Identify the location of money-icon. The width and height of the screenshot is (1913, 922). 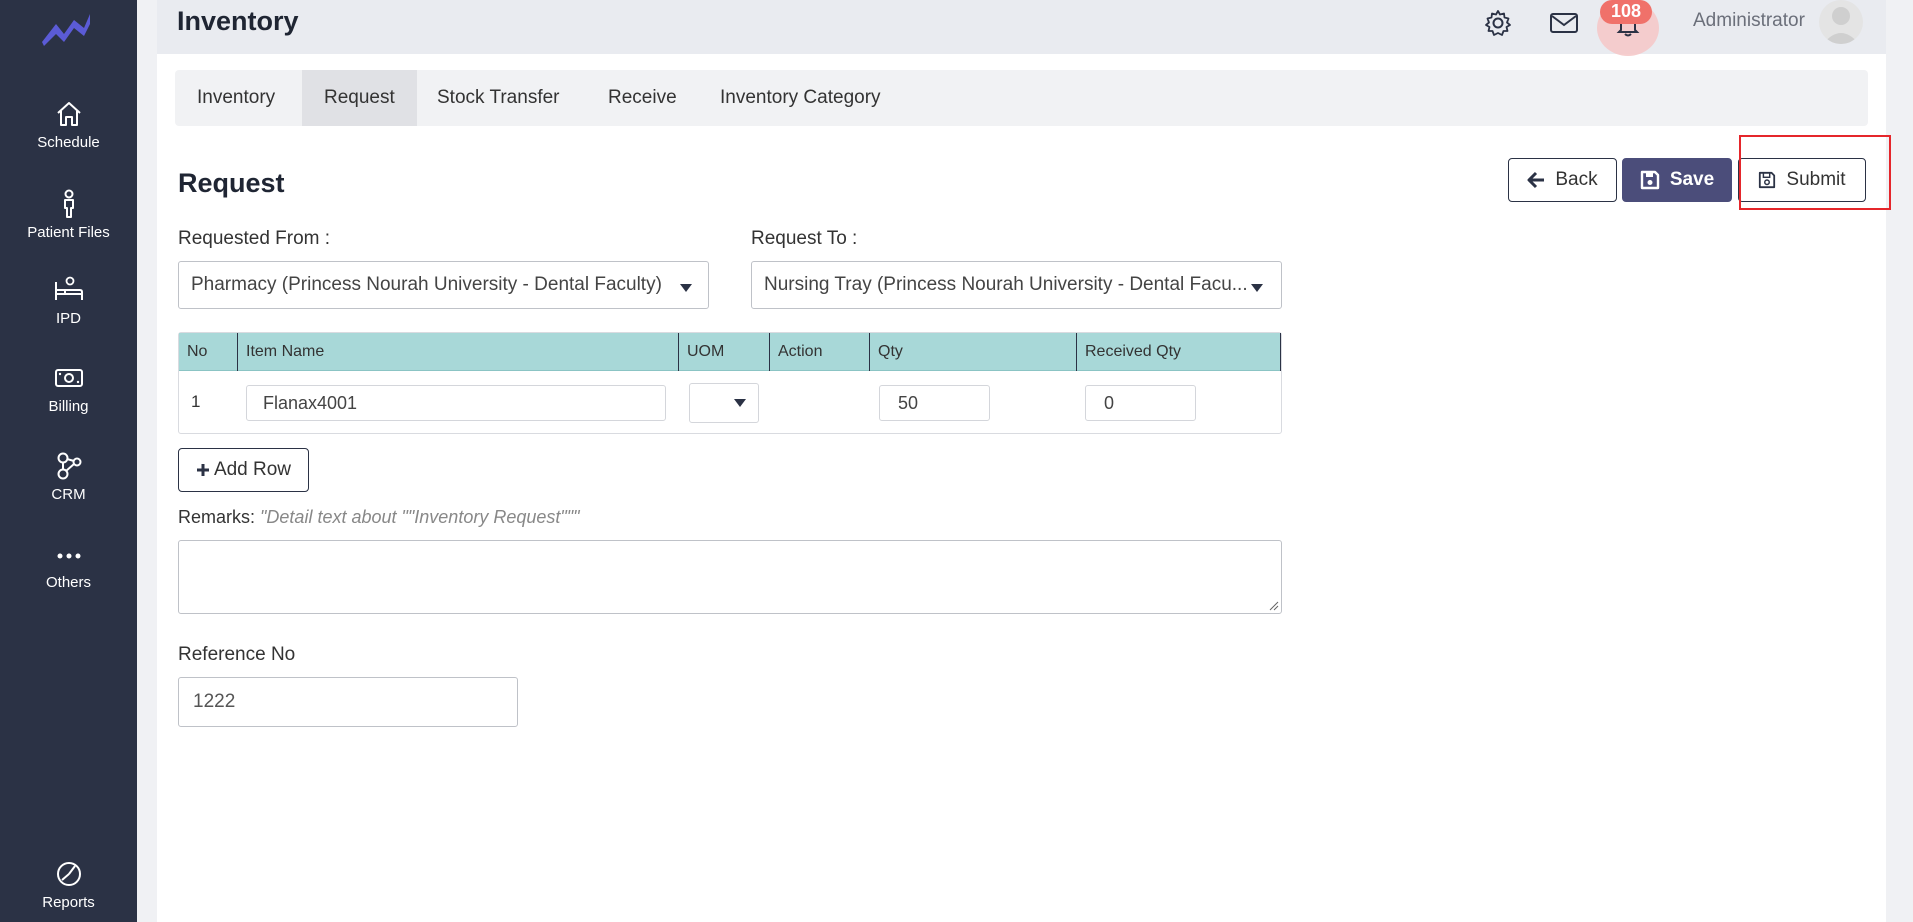
(68, 378).